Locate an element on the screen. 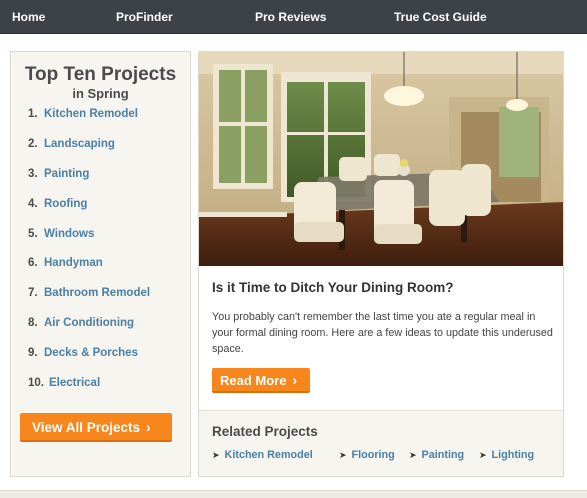 The image size is (587, 498). project-list-item: 9. Decks & Porches is located at coordinates (89, 362).